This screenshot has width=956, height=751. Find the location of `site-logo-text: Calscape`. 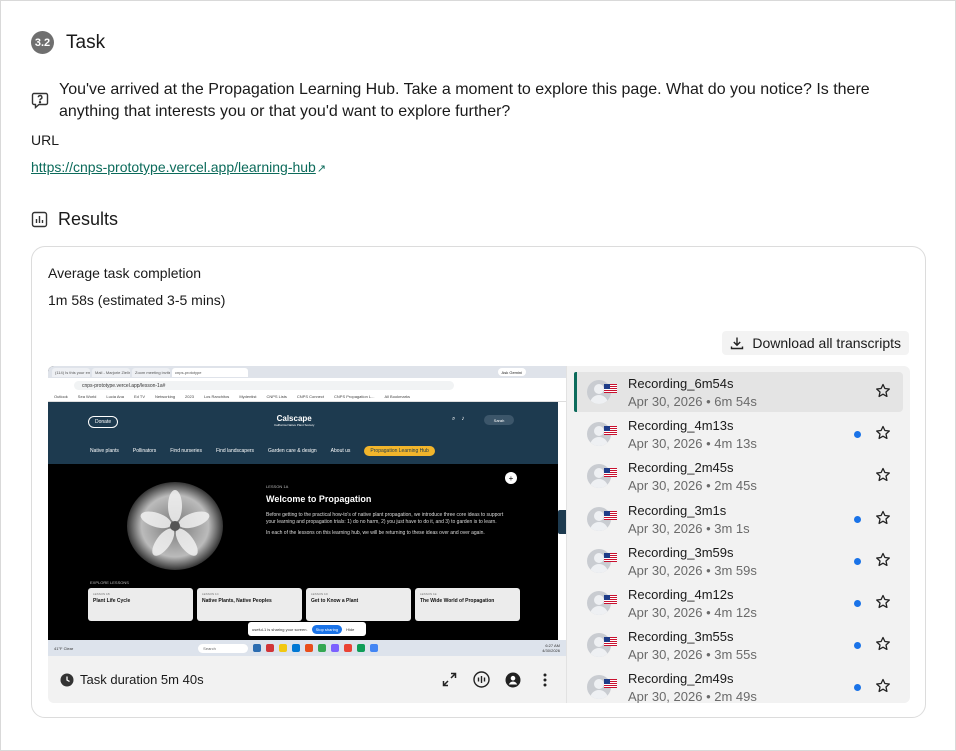

site-logo-text: Calscape is located at coordinates (294, 418).